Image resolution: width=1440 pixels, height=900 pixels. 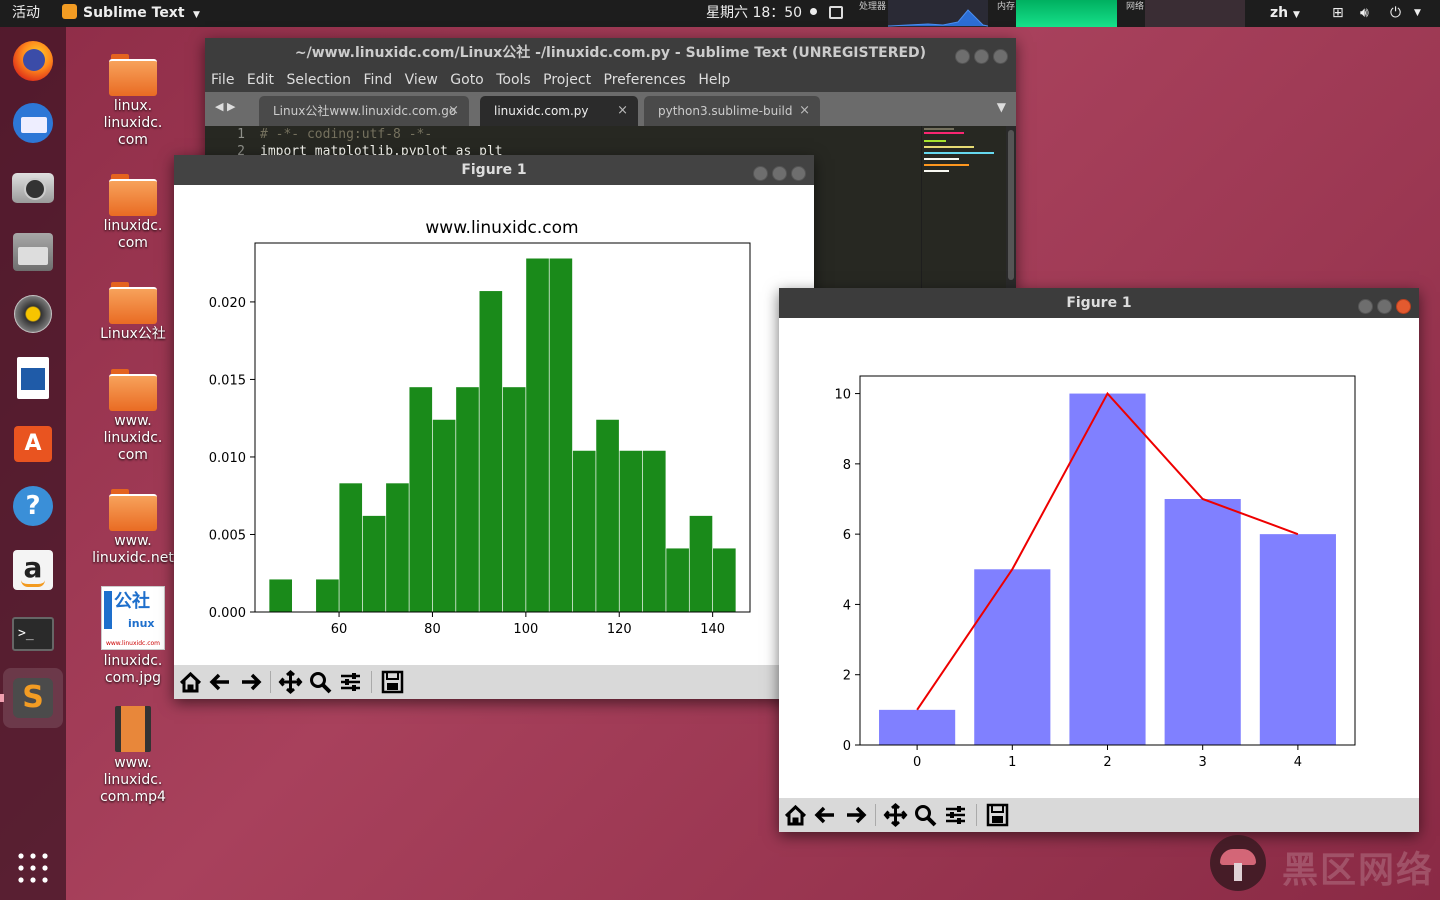 I want to click on cpu-graph, so click(x=938, y=13).